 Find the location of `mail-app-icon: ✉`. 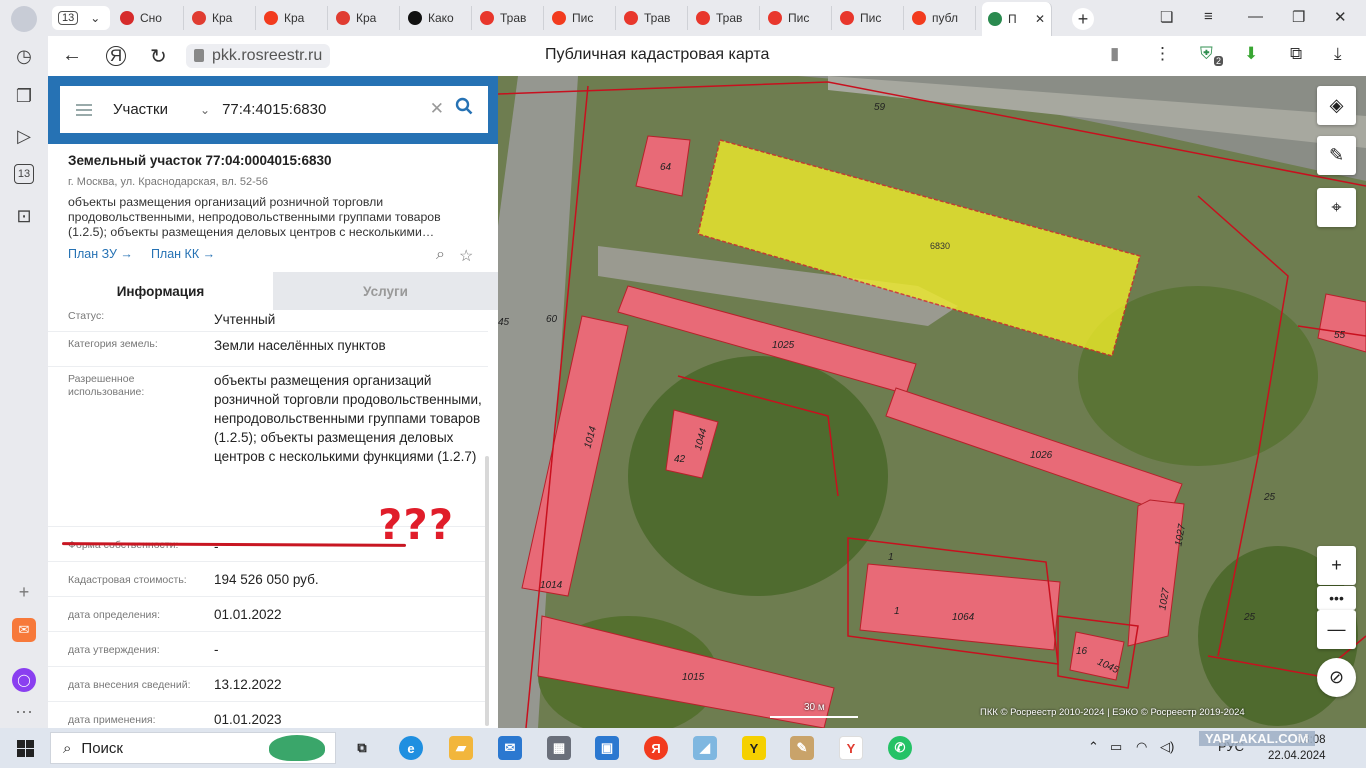

mail-app-icon: ✉ is located at coordinates (510, 748).